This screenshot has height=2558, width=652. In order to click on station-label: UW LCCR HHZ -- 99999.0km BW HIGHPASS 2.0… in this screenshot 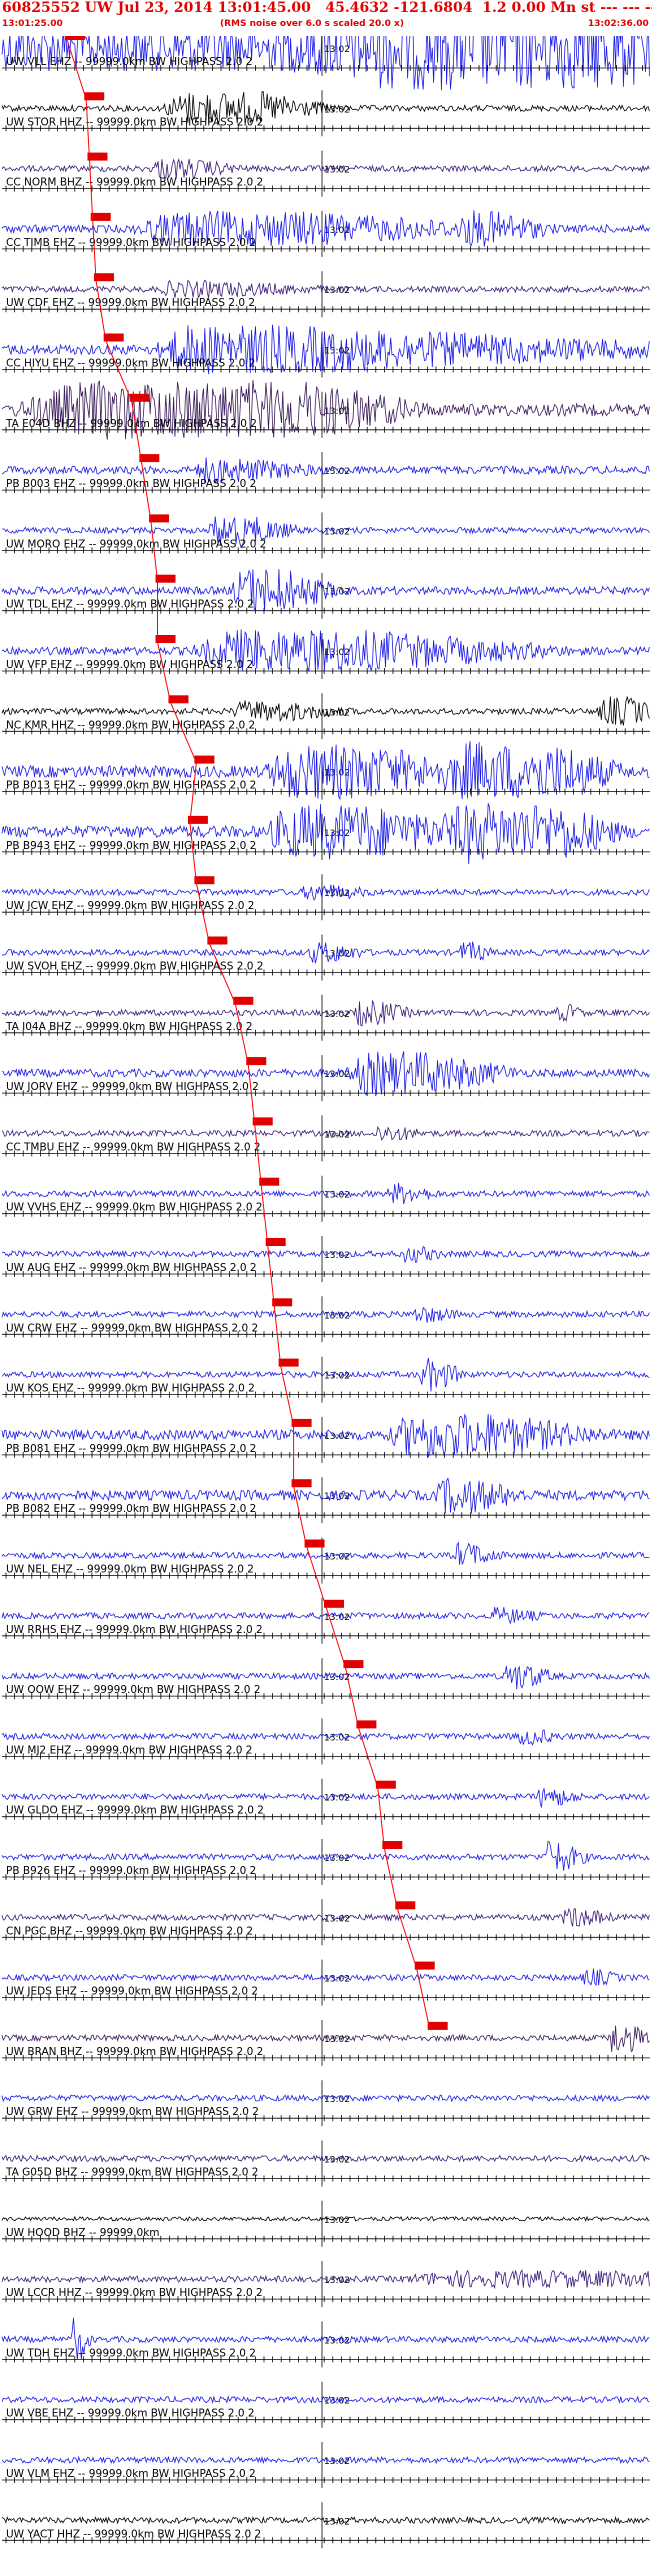, I will do `click(134, 2293)`.